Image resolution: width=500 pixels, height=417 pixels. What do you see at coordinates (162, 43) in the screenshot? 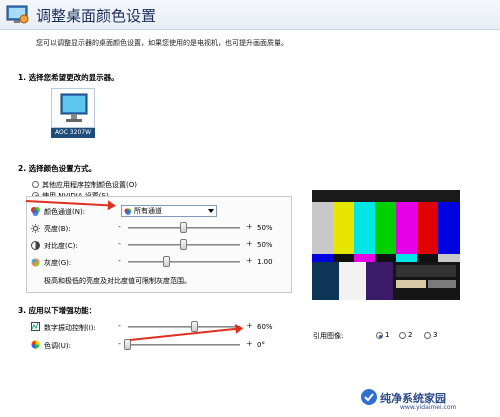
I see `page-description: 您可以调整显示器的桌面颜色设置，如果您使用的是电视机，也可提升画面质量。` at bounding box center [162, 43].